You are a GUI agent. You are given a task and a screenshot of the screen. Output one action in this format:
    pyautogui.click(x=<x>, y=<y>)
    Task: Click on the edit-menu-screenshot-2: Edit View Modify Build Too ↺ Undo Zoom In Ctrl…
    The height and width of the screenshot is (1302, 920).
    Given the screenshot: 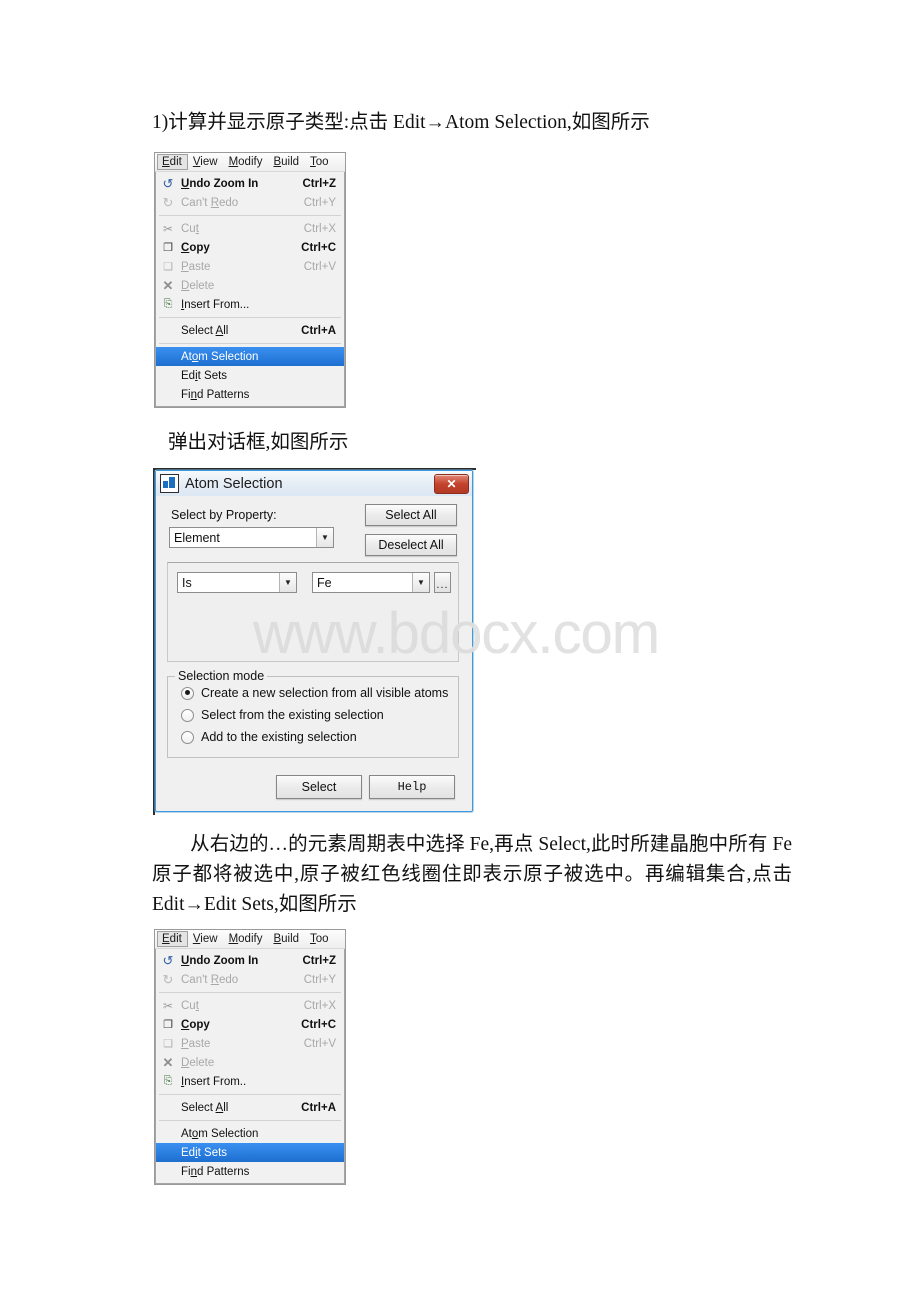 What is the action you would take?
    pyautogui.click(x=250, y=1057)
    